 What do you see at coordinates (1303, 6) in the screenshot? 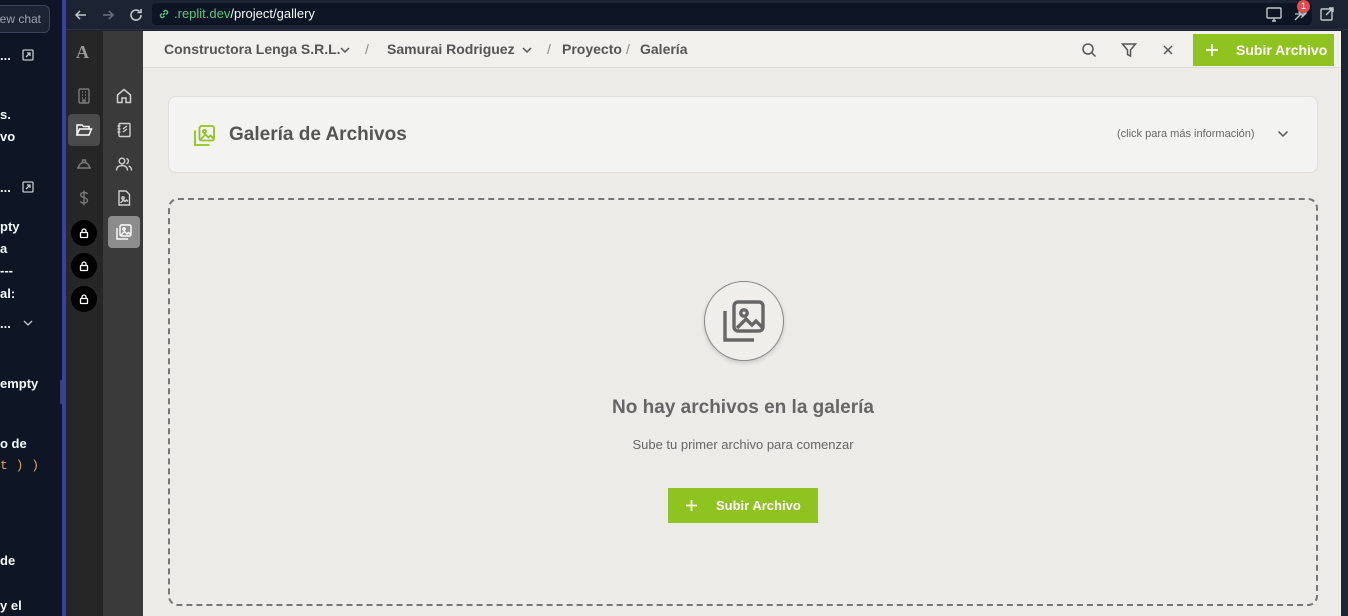
I see `notification-badge: 1` at bounding box center [1303, 6].